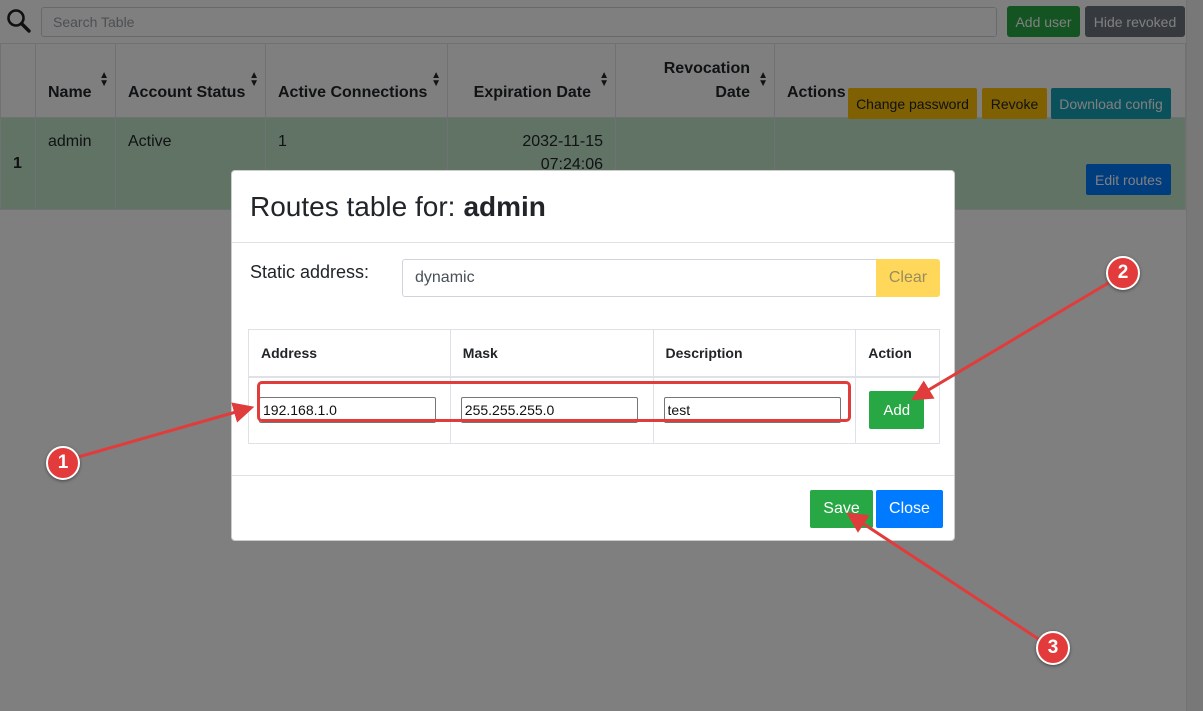 The height and width of the screenshot is (711, 1203). I want to click on description-cell, so click(754, 410).